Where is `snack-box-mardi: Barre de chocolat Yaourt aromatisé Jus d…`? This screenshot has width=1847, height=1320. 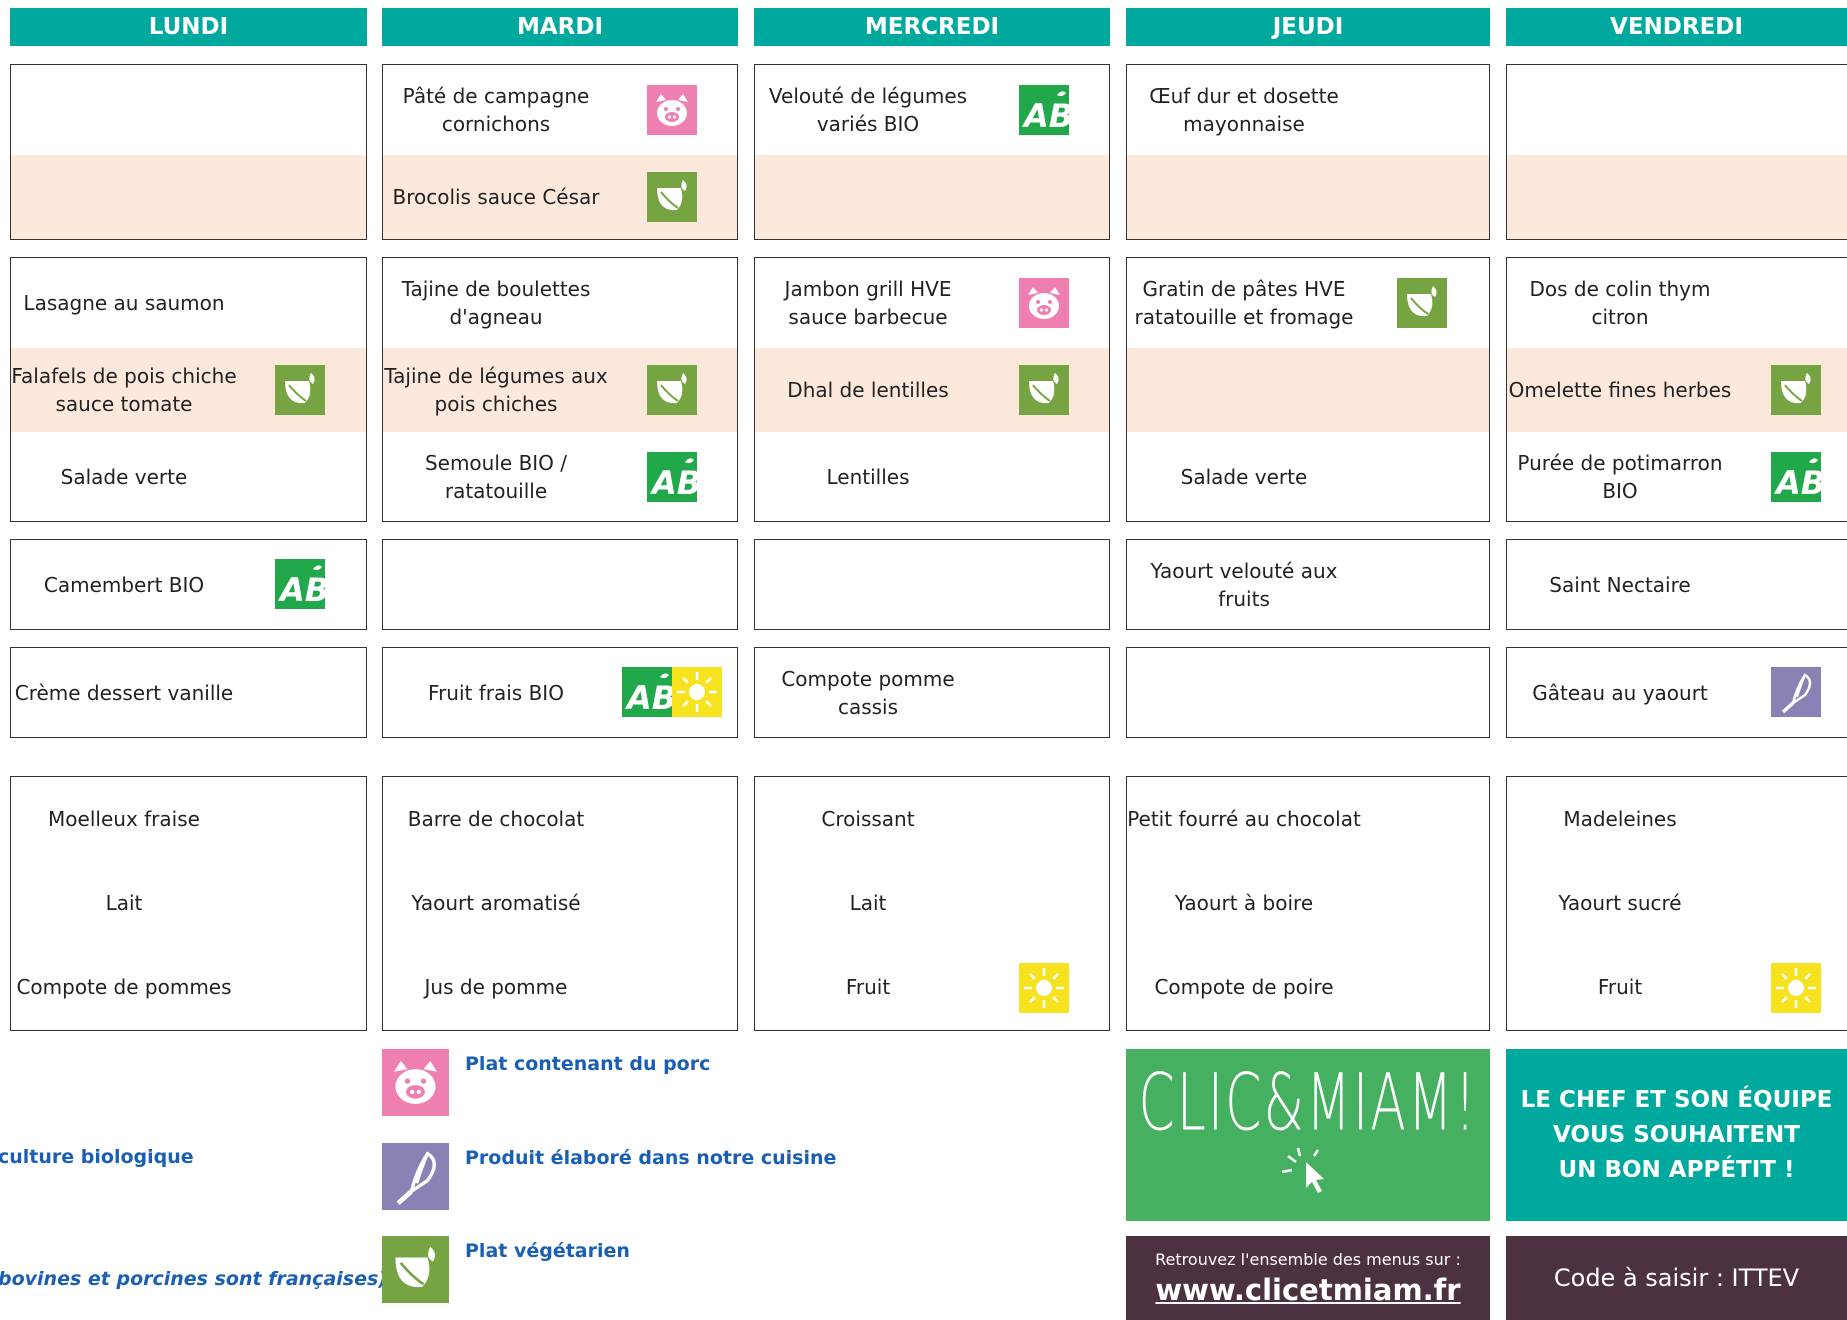
snack-box-mardi: Barre de chocolat Yaourt aromatisé Jus d… is located at coordinates (560, 903).